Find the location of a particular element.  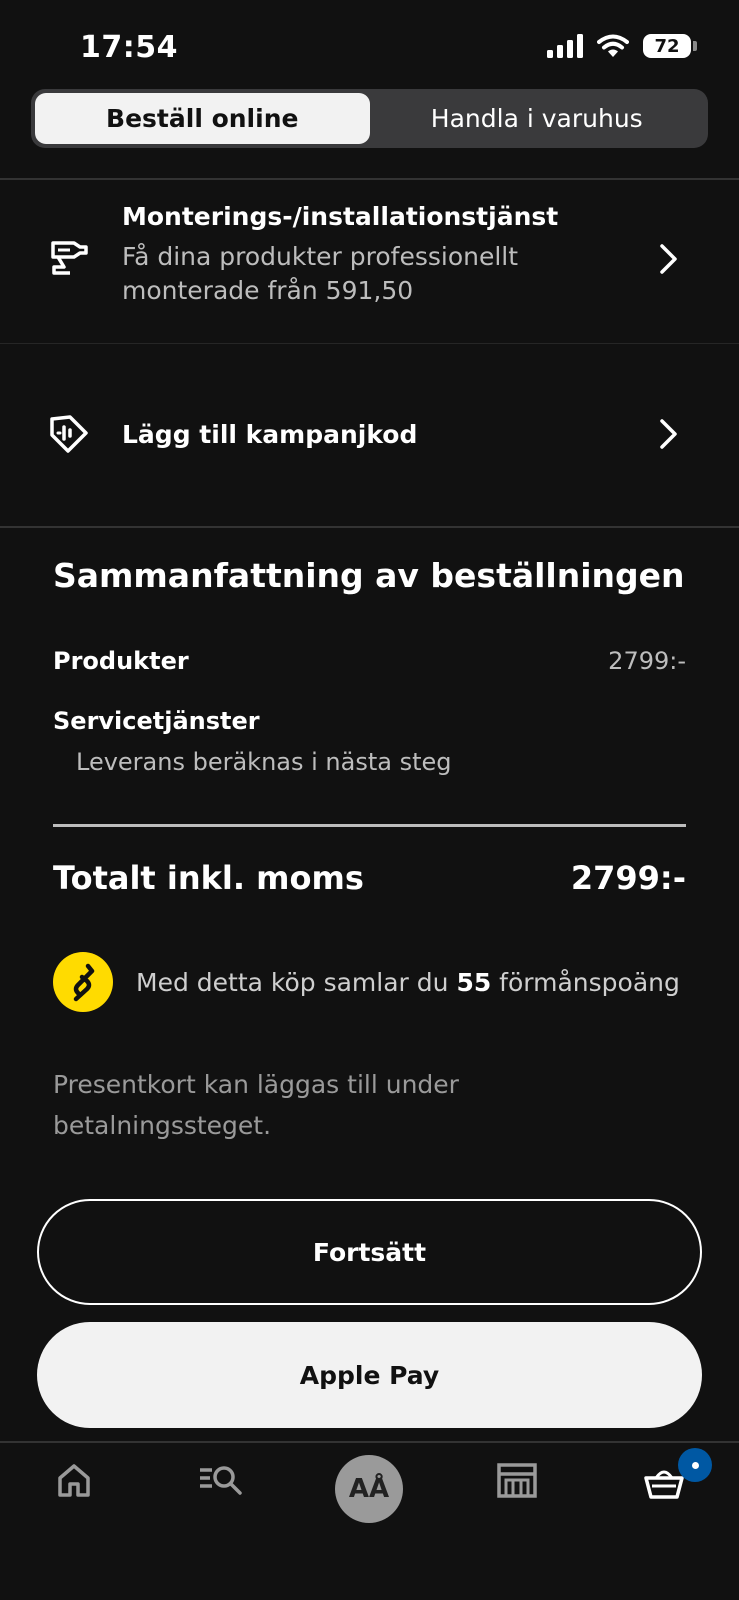

promo-code-title: Lägg till kampanjkod is located at coordinates (270, 434).